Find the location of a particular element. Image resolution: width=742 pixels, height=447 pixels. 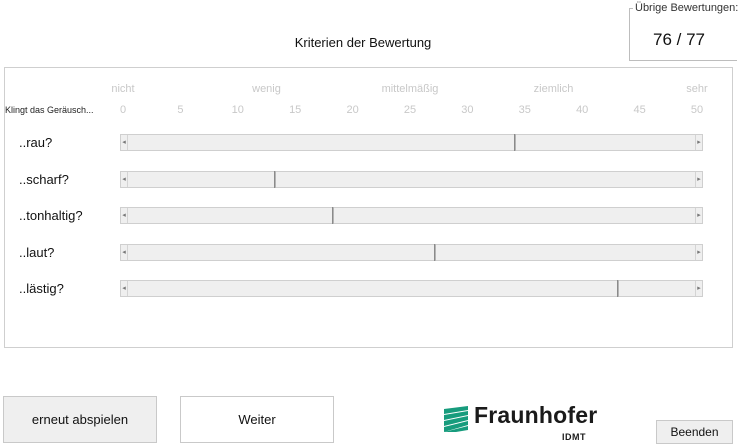

scale-word: sehr is located at coordinates (697, 89).